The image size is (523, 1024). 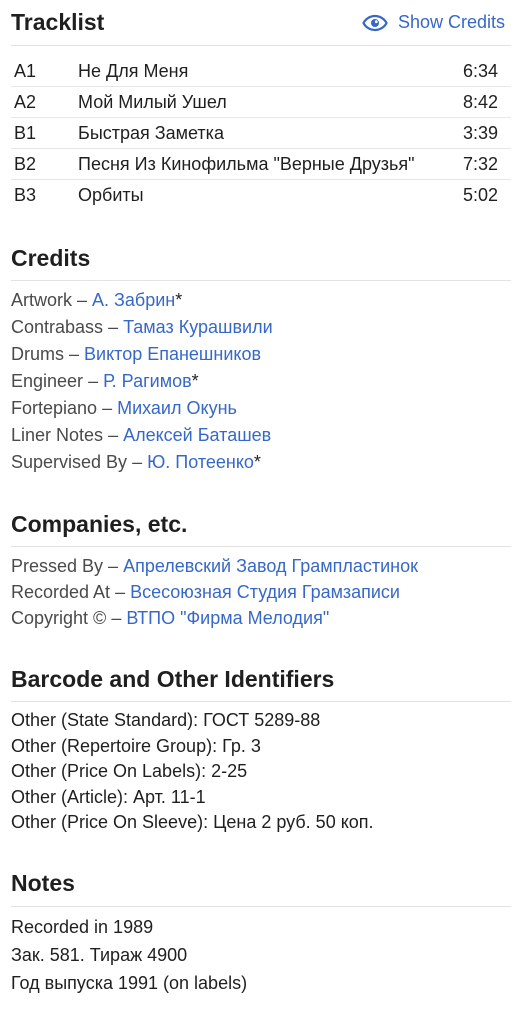 I want to click on show-credits-label: Show Credits, so click(x=451, y=22).